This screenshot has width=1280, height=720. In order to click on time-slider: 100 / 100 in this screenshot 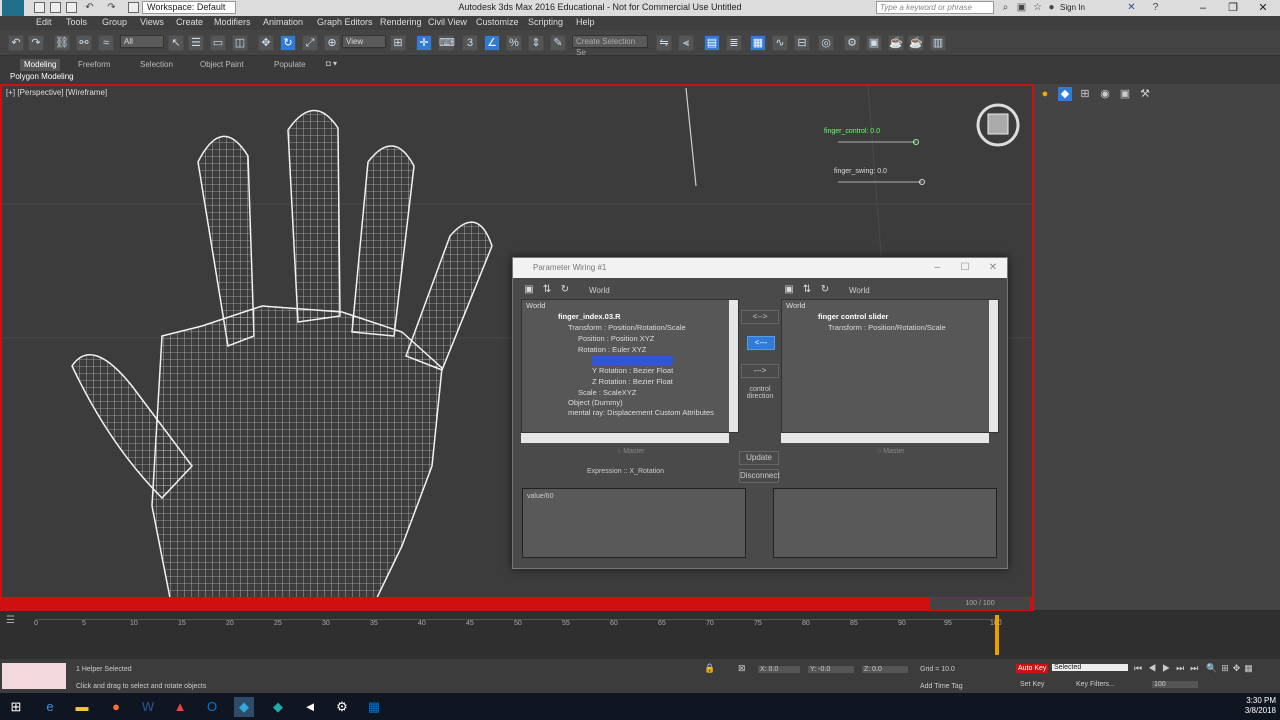, I will do `click(980, 604)`.